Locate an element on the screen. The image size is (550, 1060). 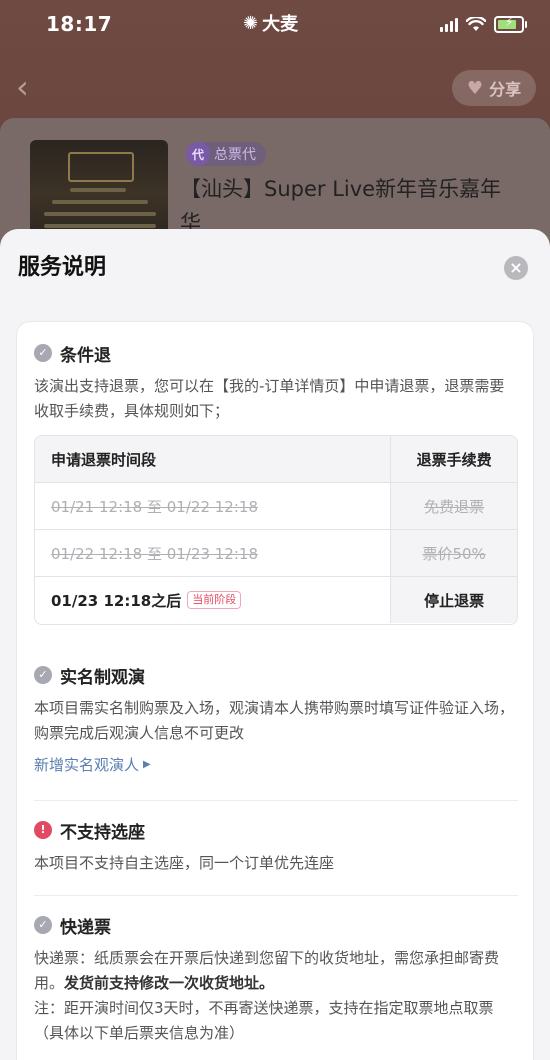
event-poster is located at coordinates (99, 190).